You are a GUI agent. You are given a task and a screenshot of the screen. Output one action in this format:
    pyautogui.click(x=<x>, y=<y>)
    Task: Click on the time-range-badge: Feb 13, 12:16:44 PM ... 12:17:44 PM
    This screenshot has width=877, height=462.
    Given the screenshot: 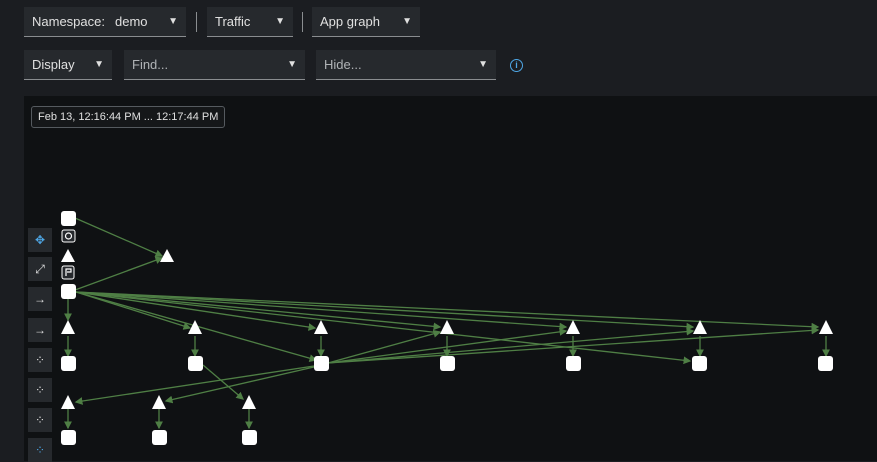 What is the action you would take?
    pyautogui.click(x=128, y=117)
    